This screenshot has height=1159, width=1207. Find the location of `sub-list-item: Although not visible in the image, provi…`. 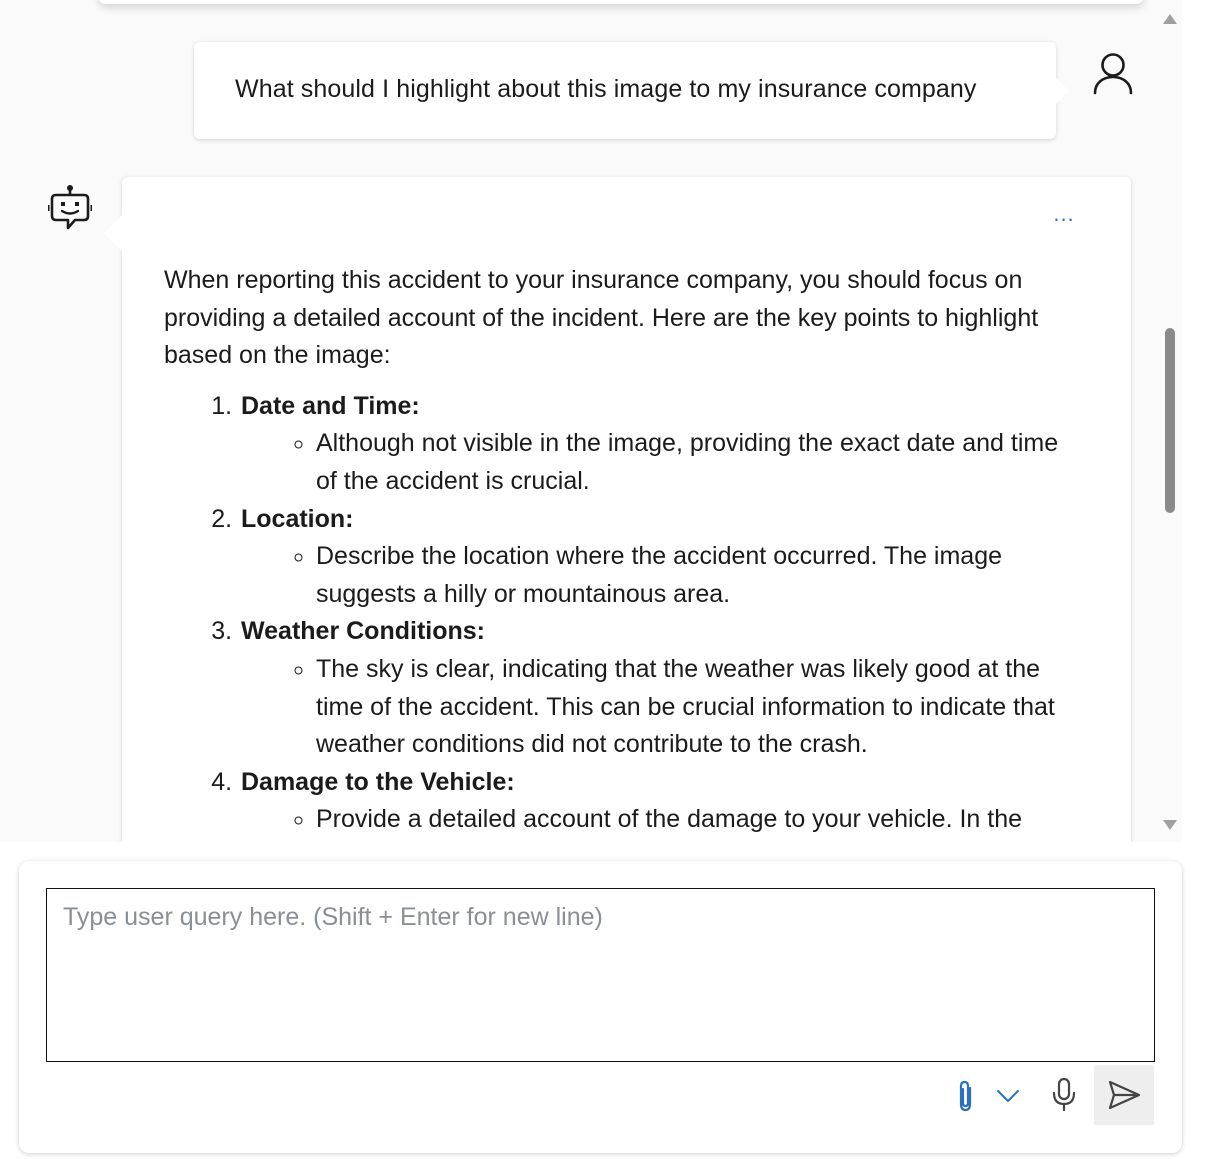

sub-list-item: Although not visible in the image, provi… is located at coordinates (700, 462).